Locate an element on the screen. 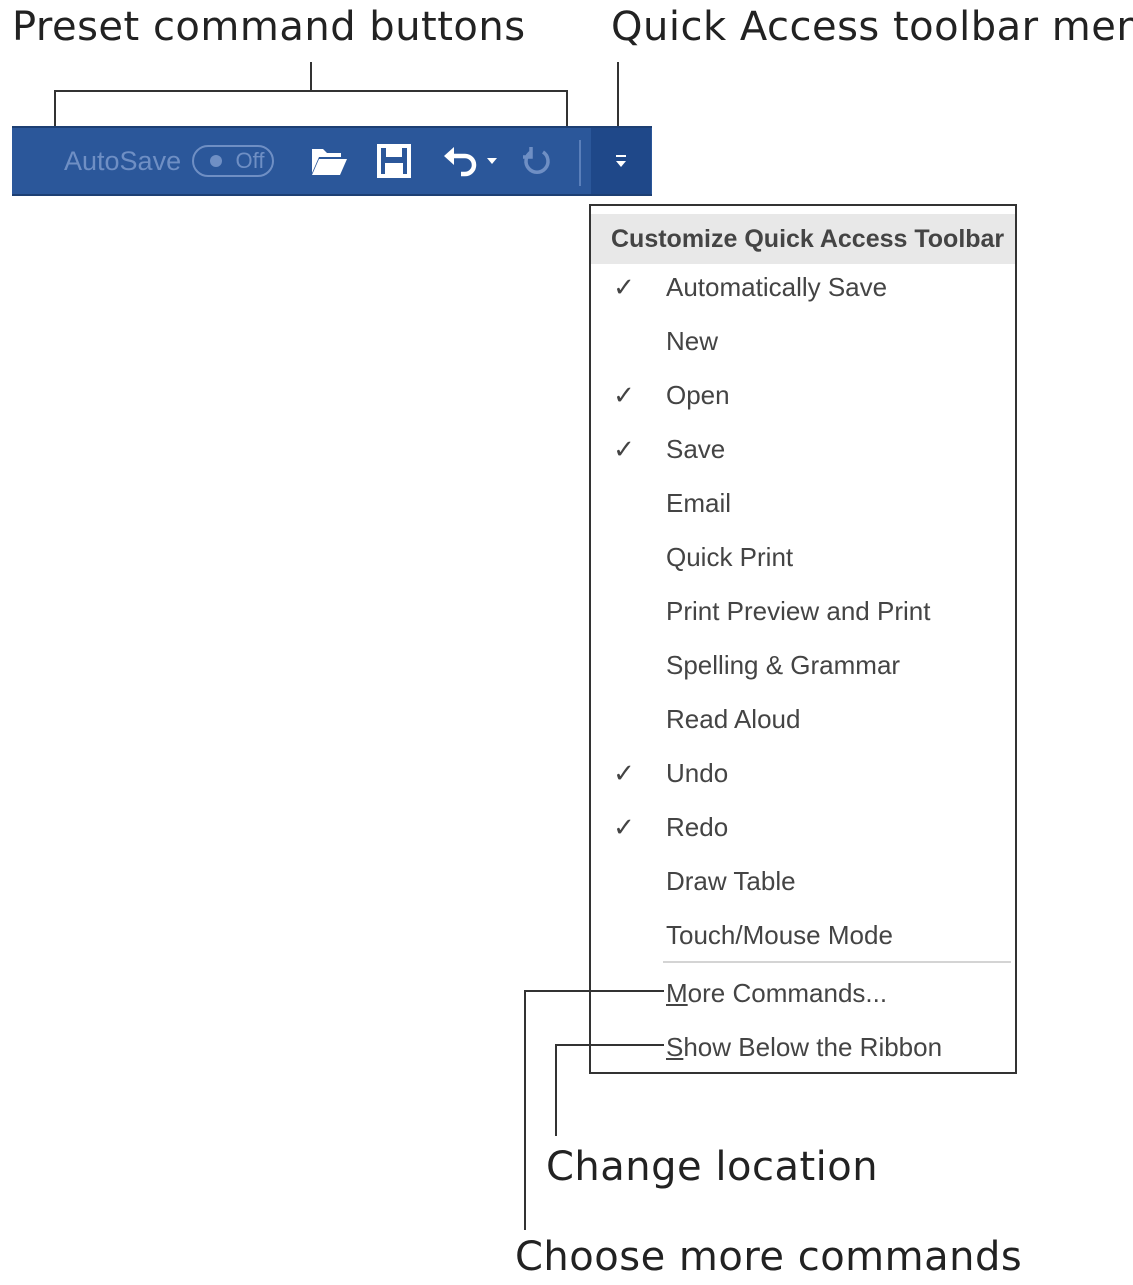 The width and height of the screenshot is (1133, 1285). menu-item-undo: ✓ Undo is located at coordinates (803, 773).